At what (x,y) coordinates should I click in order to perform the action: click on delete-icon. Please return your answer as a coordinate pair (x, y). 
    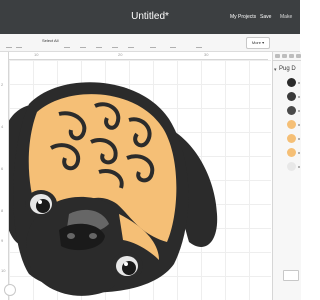
    Looking at the image, I should click on (298, 56).